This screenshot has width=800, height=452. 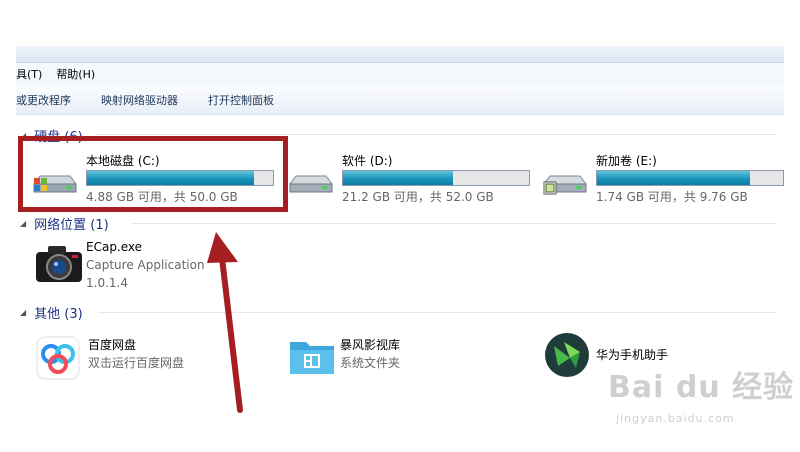 What do you see at coordinates (675, 418) in the screenshot?
I see `baidu-watermark-url: jingyan.baidu.com` at bounding box center [675, 418].